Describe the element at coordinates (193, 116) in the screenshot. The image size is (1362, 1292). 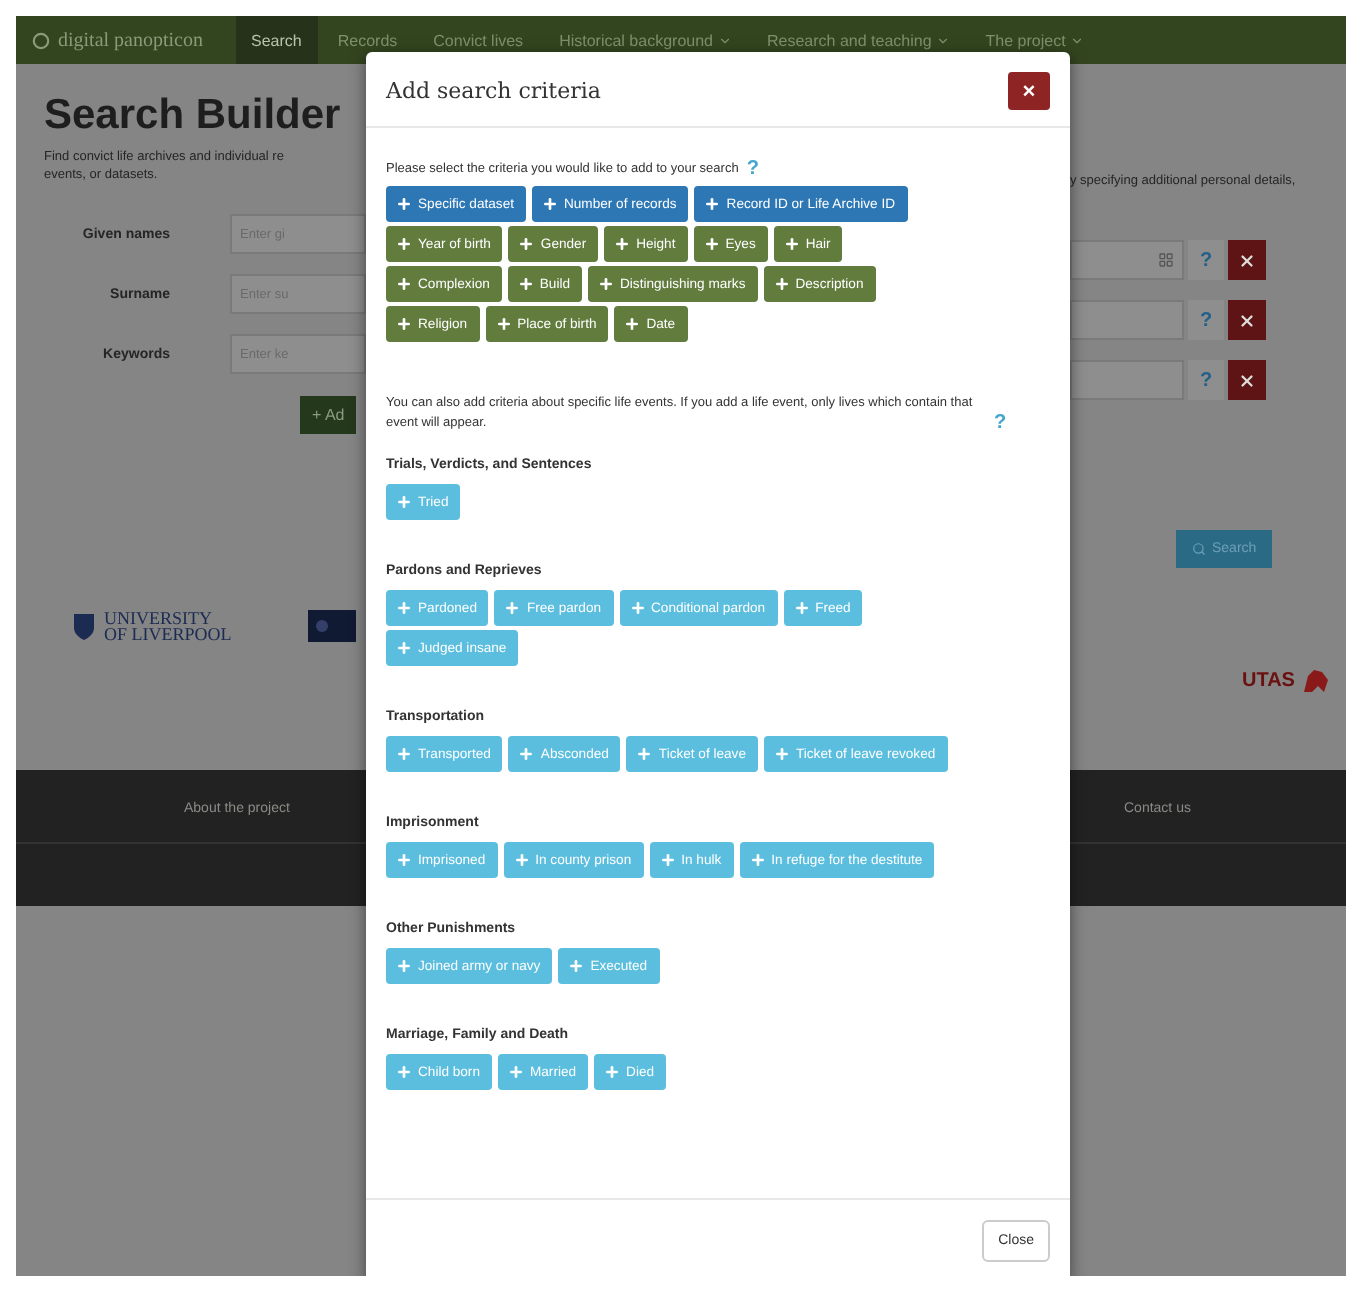
I see `page-title: Search Builder` at that location.